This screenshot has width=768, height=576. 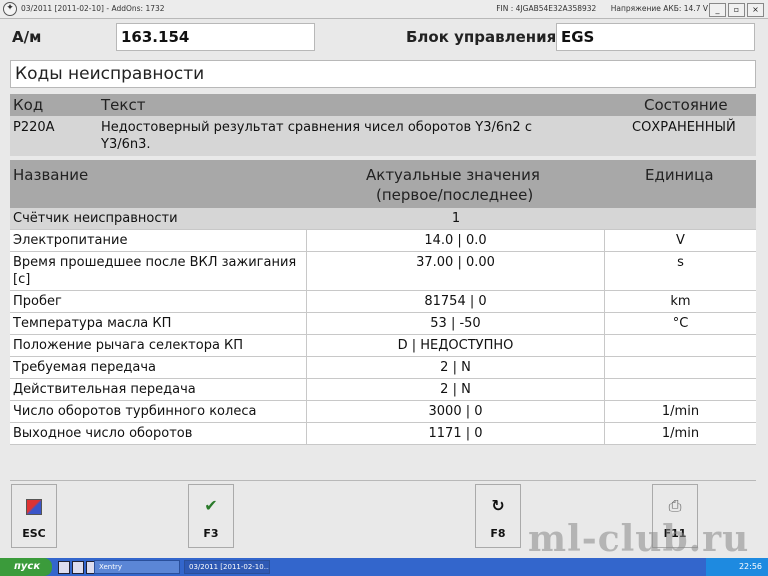 I want to click on system-clock: 22:56, so click(x=737, y=567).